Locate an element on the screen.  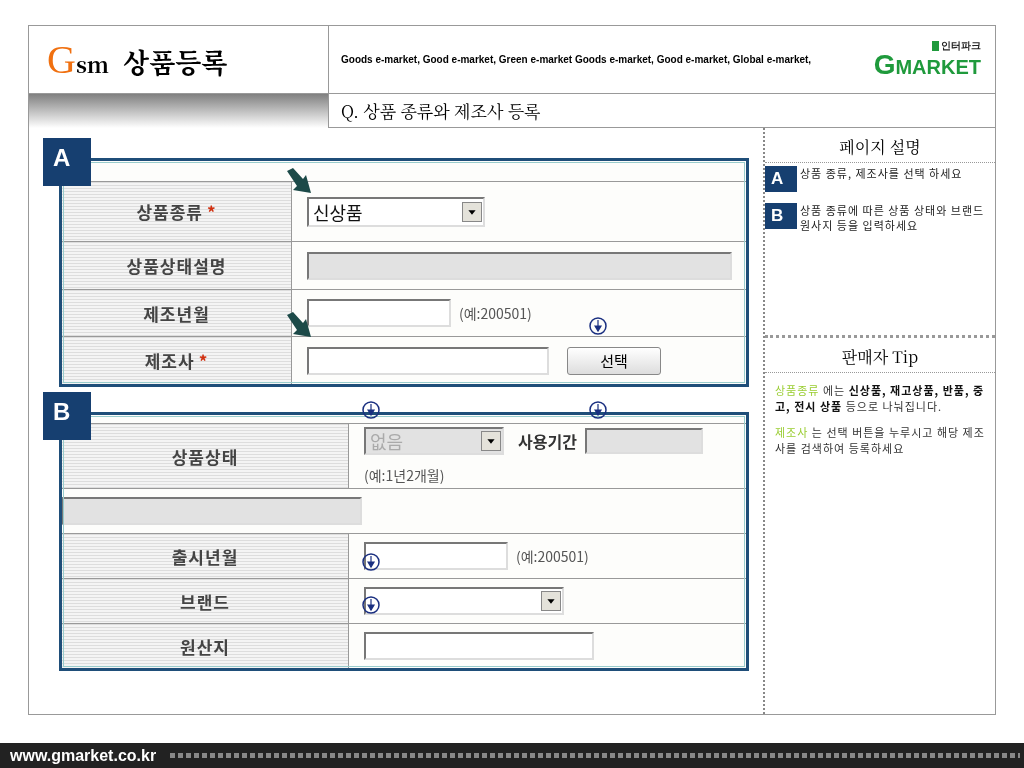
site-url: www.gmarket.co.kr is located at coordinates (83, 755).